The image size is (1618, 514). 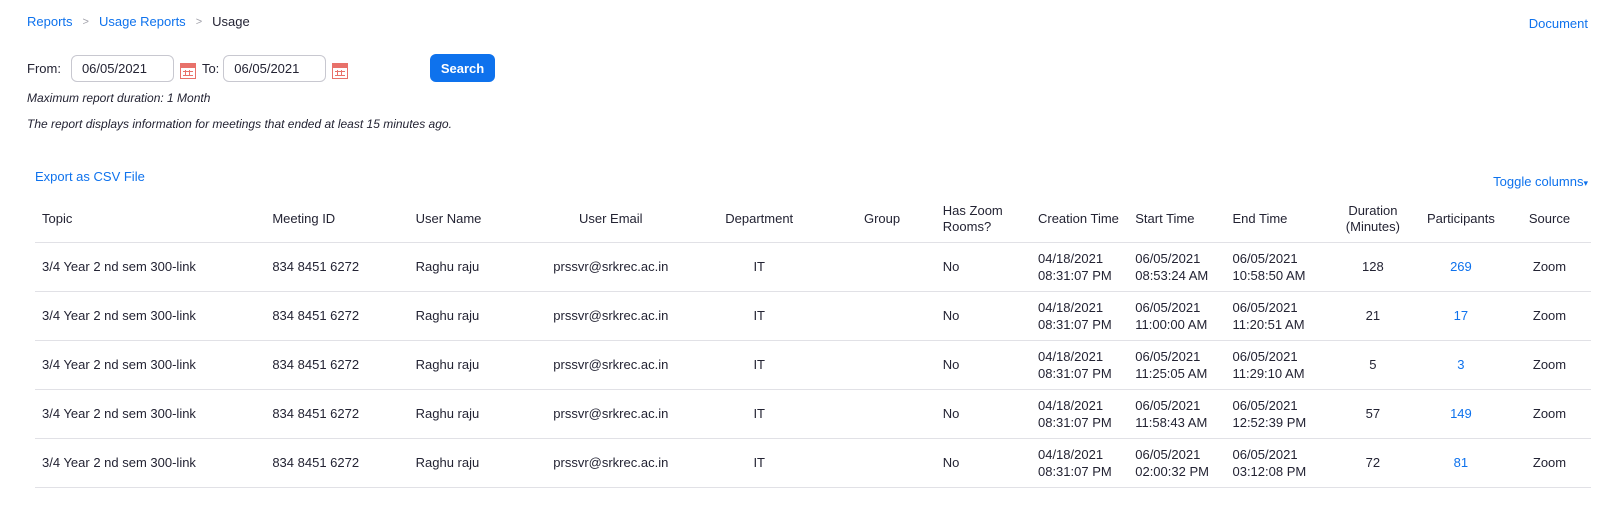 I want to click on cell-end-time: 06/05/2021 10:58:50 AM, so click(x=1278, y=267).